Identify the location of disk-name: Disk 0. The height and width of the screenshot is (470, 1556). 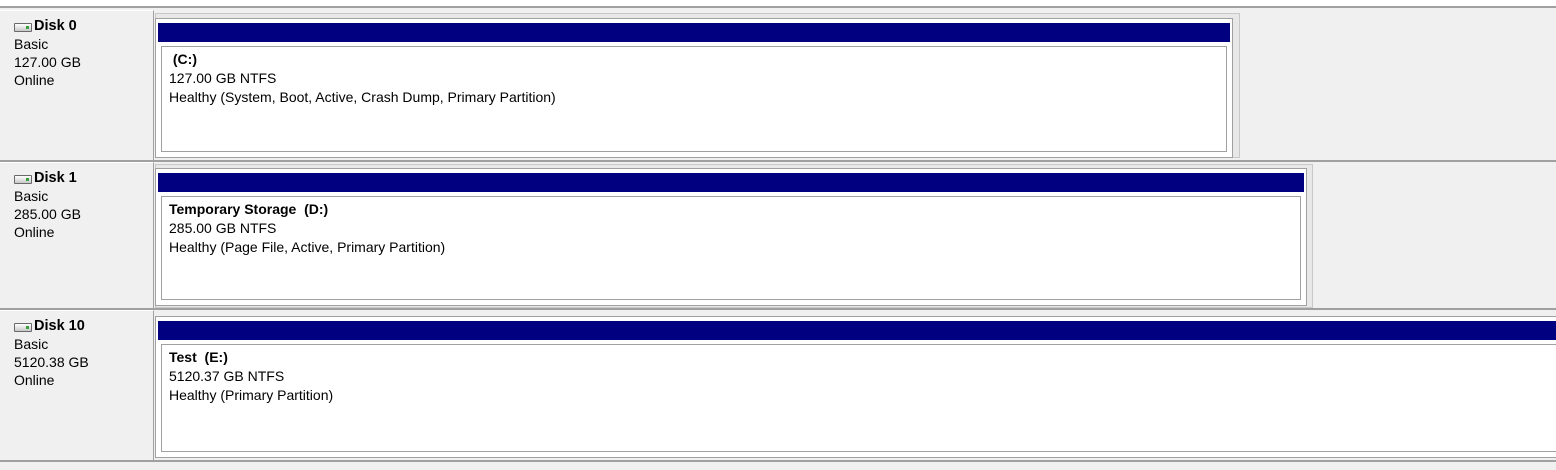
(55, 26).